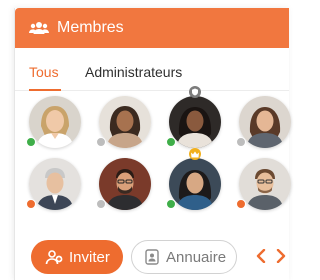 This screenshot has width=320, height=280. I want to click on panel-title: Membres, so click(90, 27).